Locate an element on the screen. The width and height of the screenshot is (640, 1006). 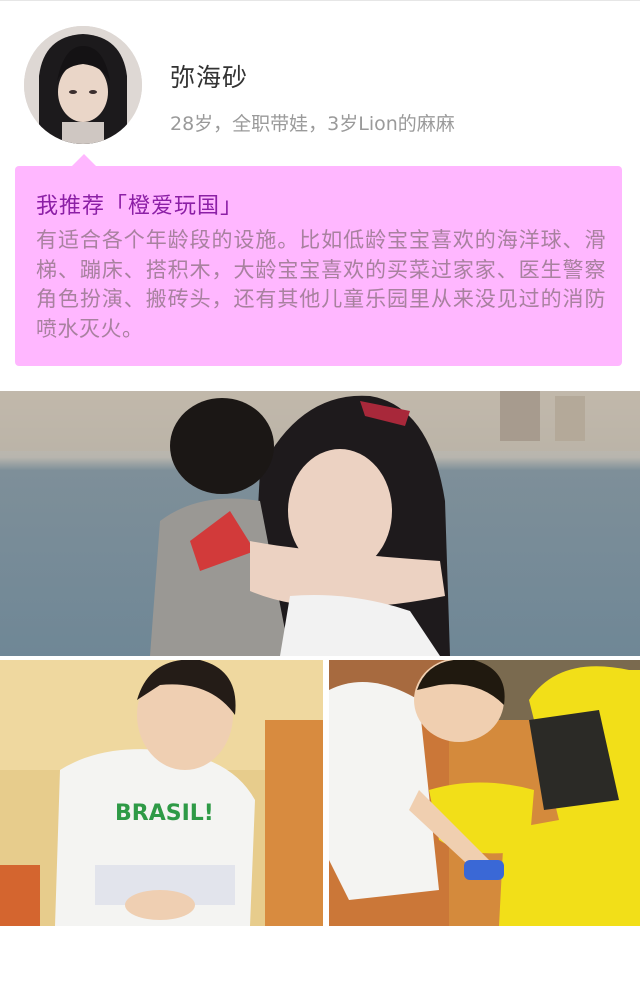
speech-bubble-tail is located at coordinates (84, 160).